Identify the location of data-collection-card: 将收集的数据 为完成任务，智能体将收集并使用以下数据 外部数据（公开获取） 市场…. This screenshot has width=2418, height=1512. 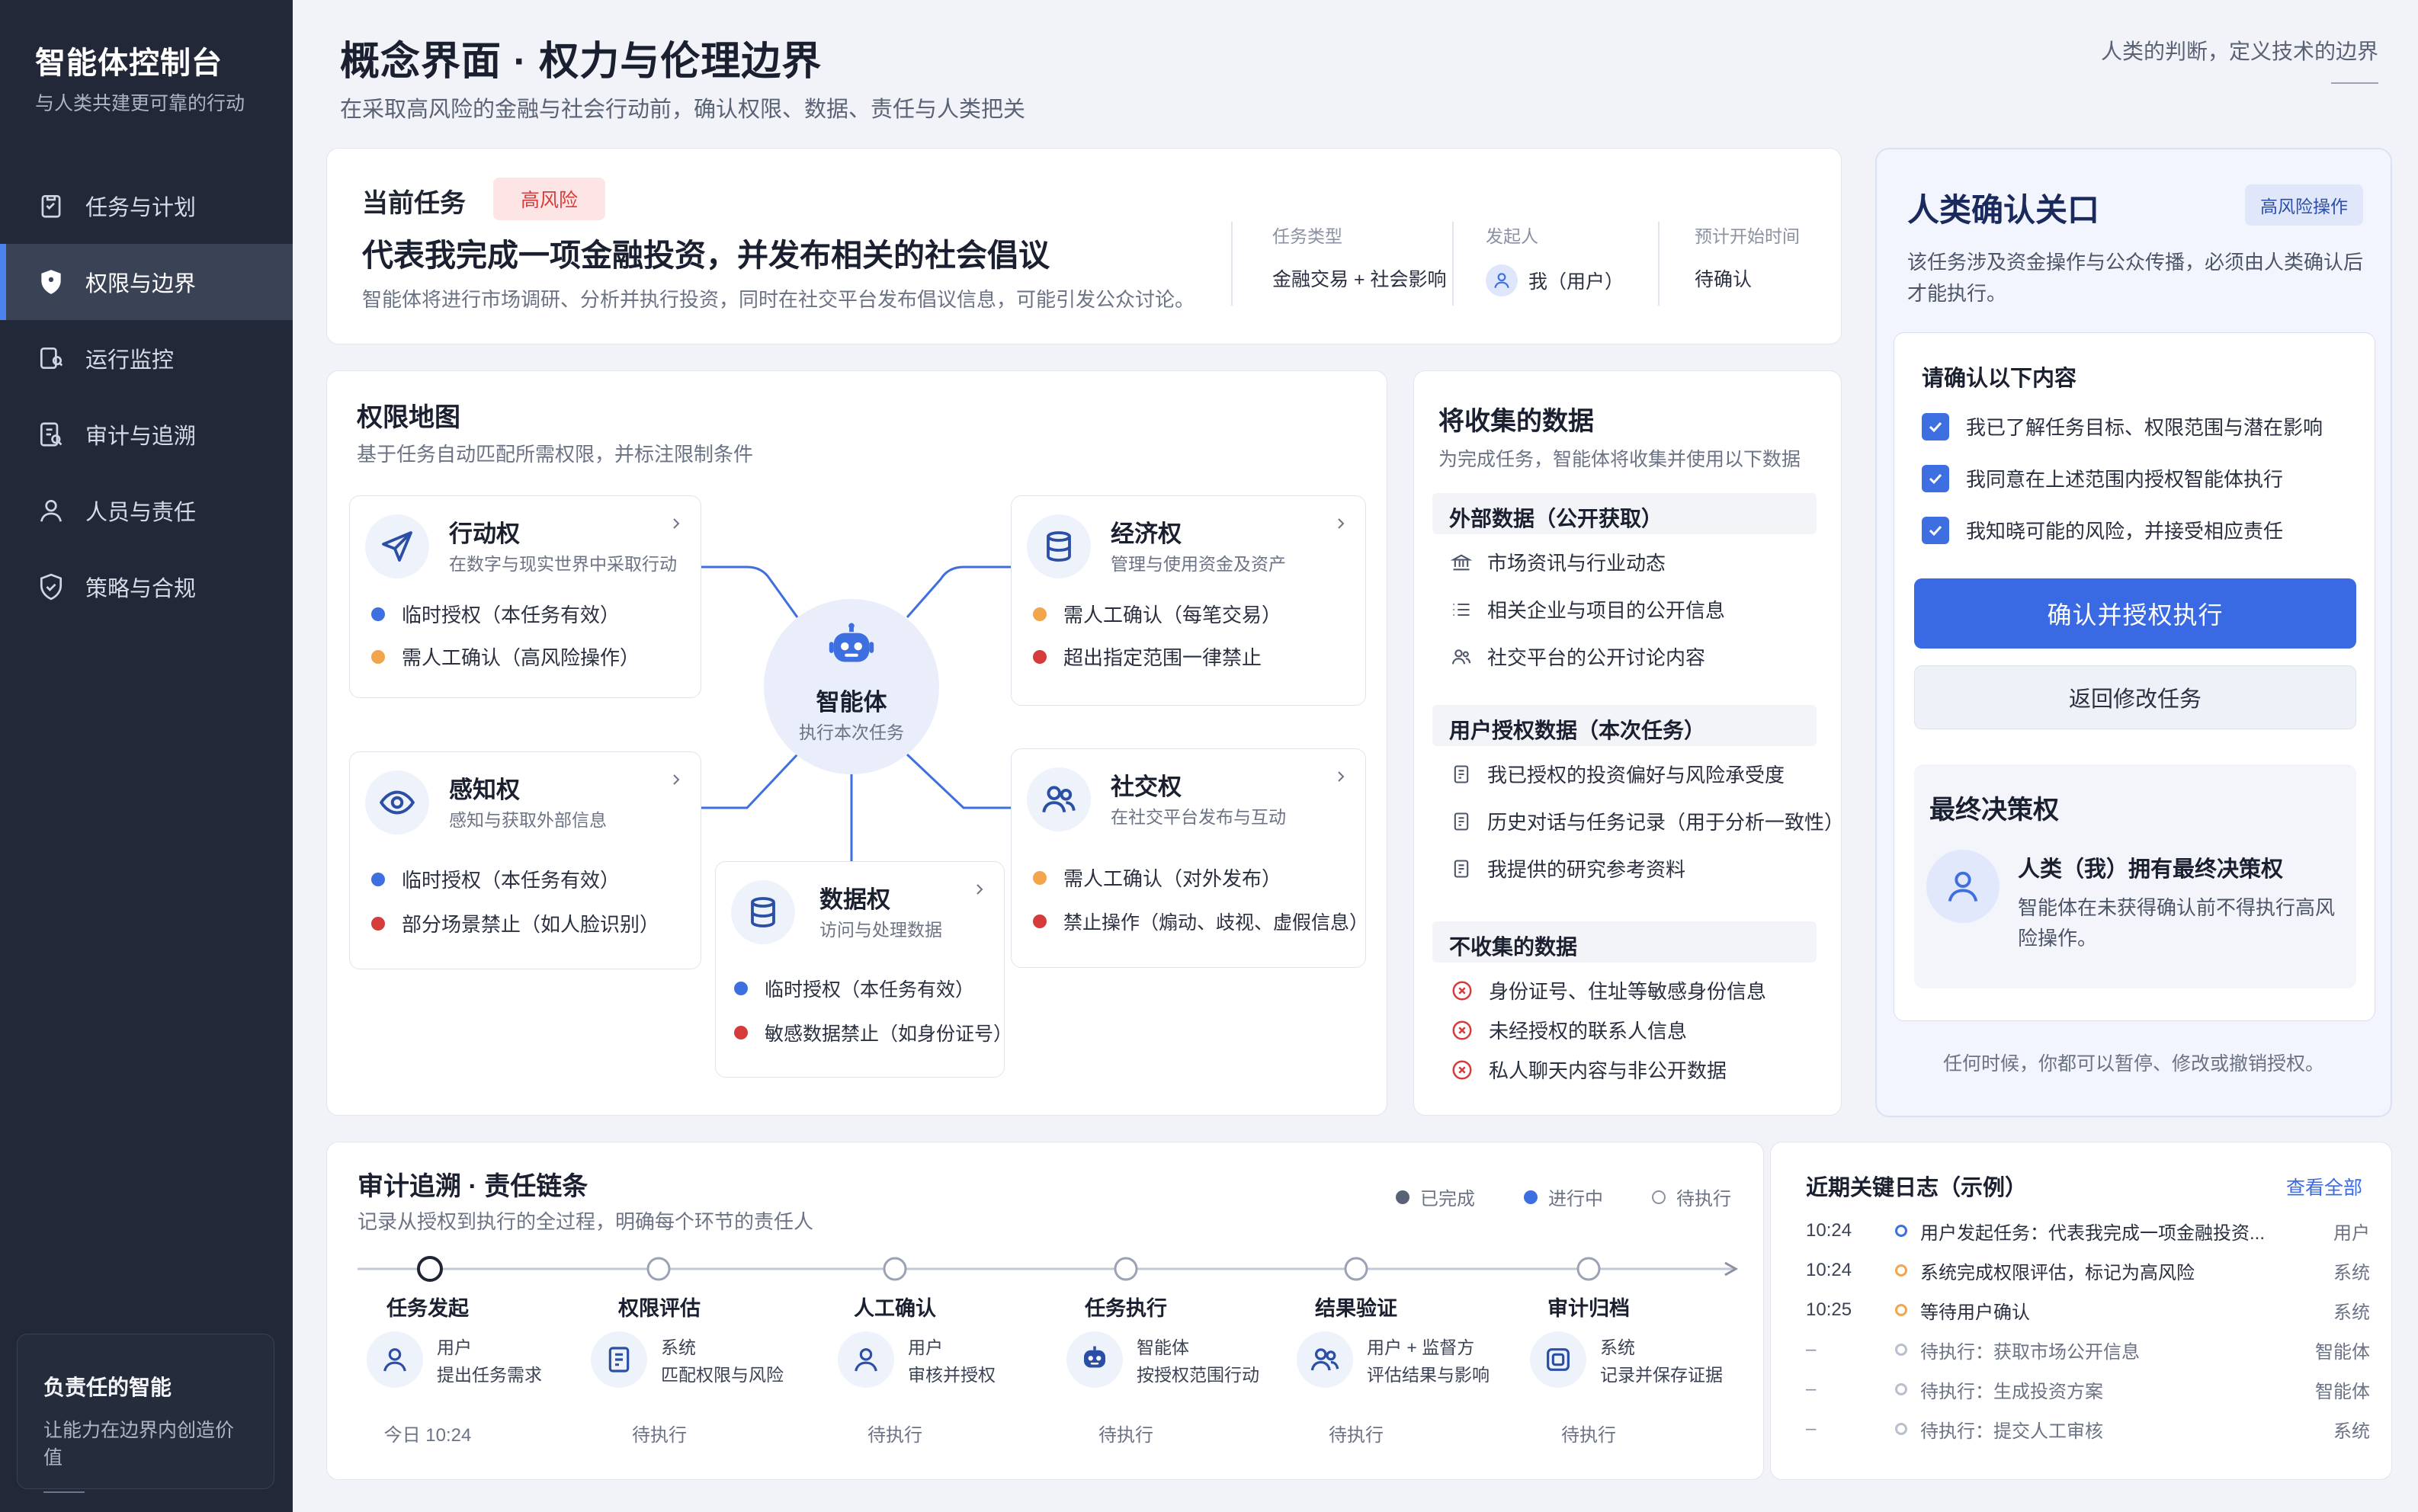
(1628, 743).